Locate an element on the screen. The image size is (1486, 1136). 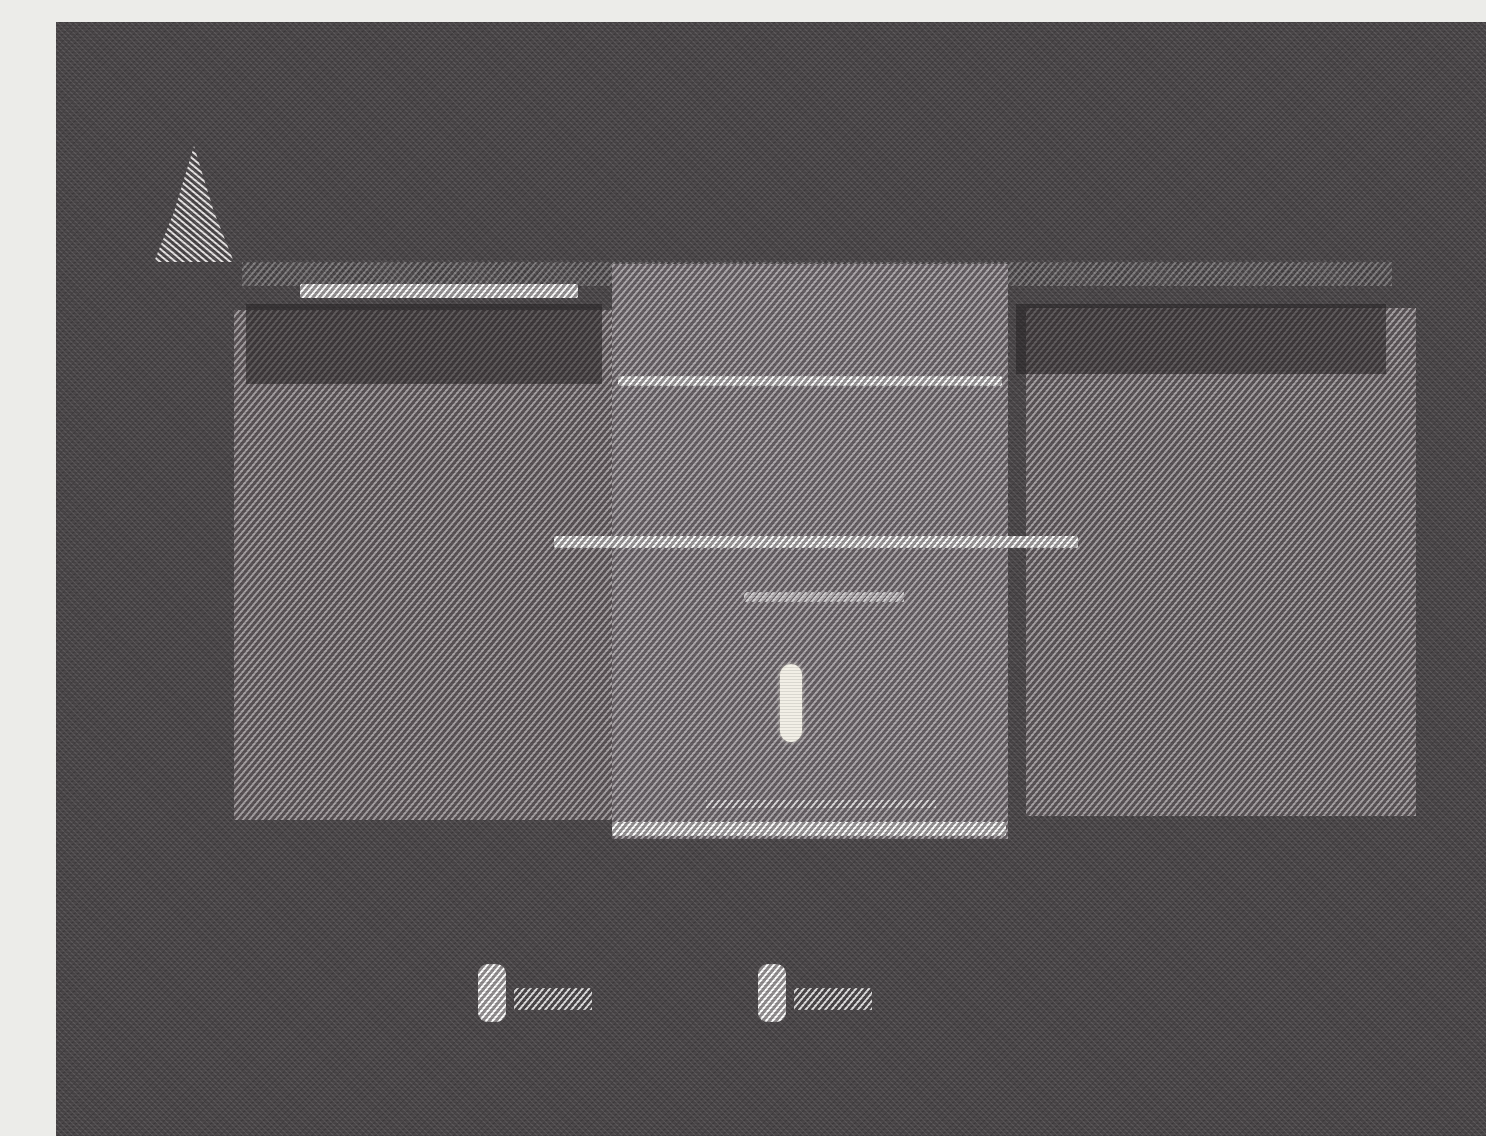
center-middle-ledge is located at coordinates (816, 542).